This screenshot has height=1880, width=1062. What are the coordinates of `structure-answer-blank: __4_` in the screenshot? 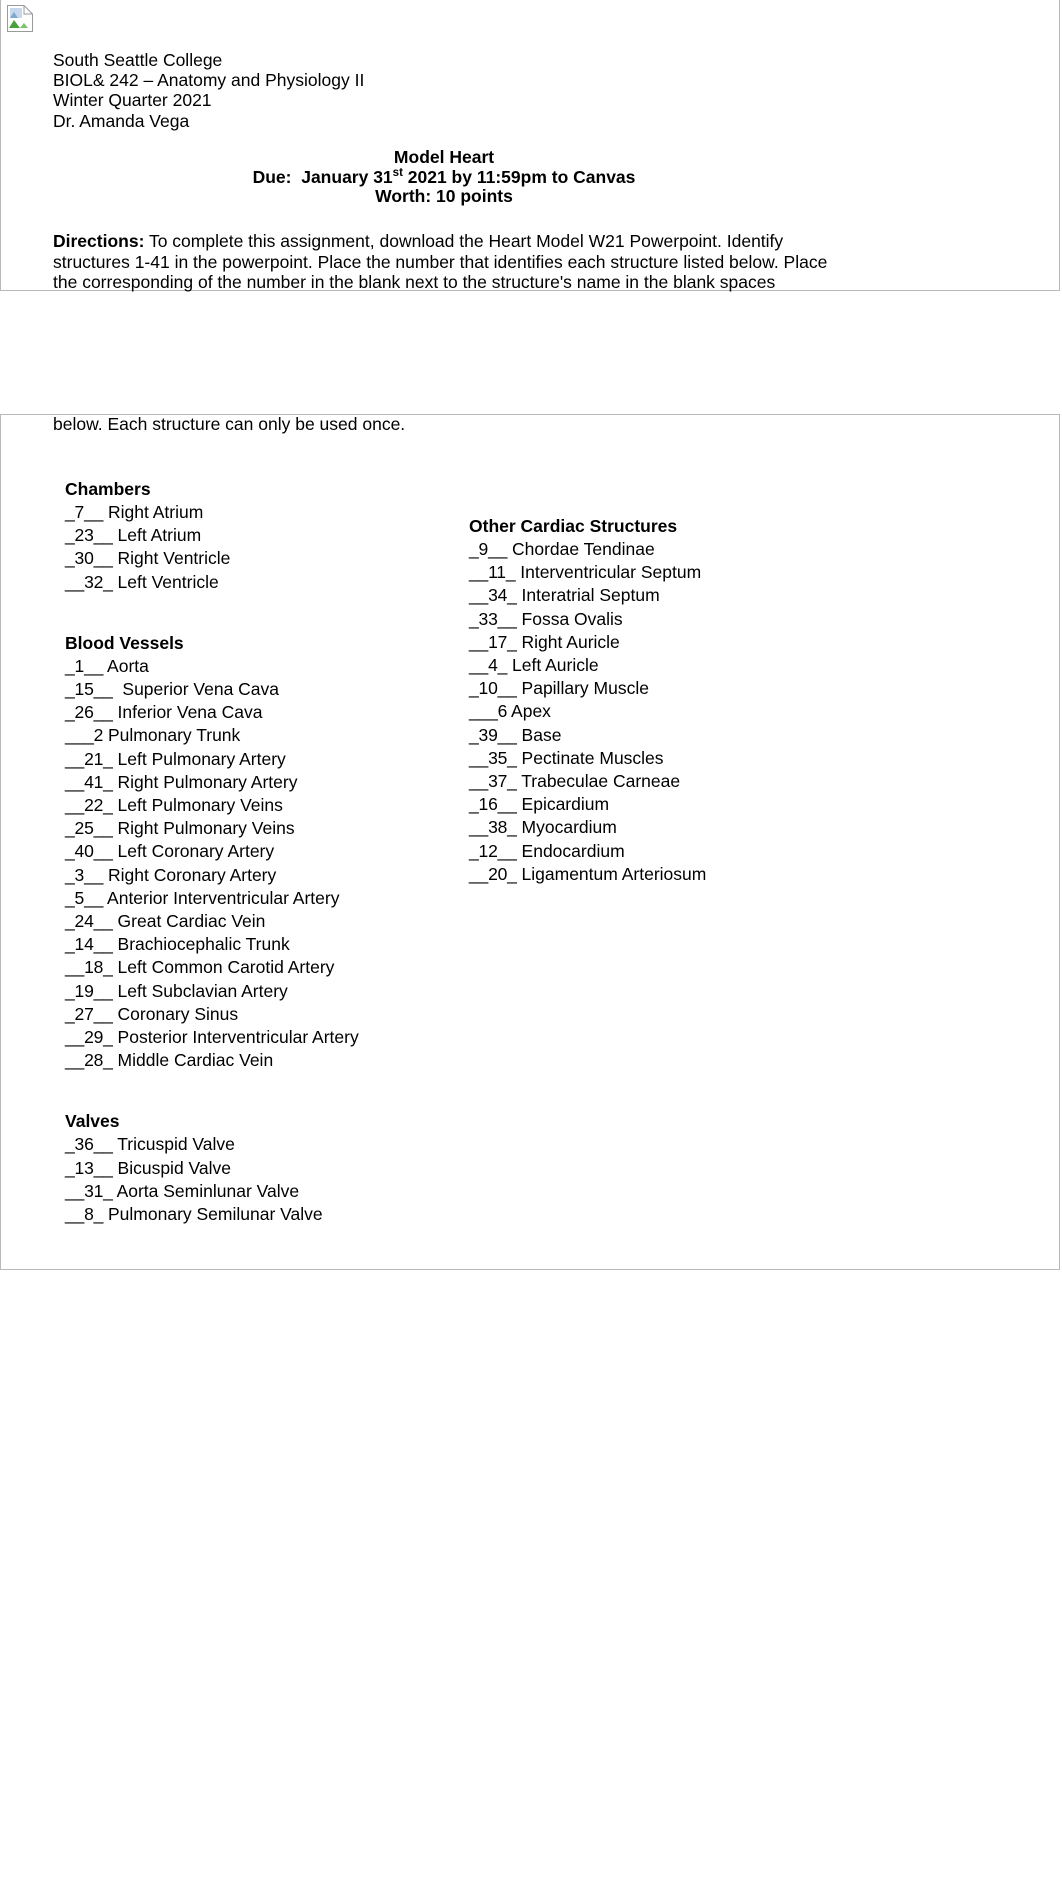 It's located at (488, 665).